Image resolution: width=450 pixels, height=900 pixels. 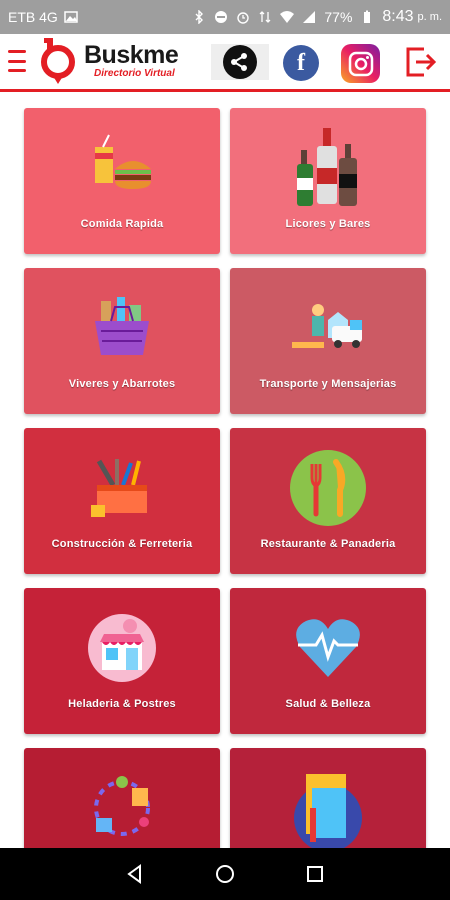 I want to click on category-card-heladeria-postres: Heladeria & Postres, so click(x=122, y=661).